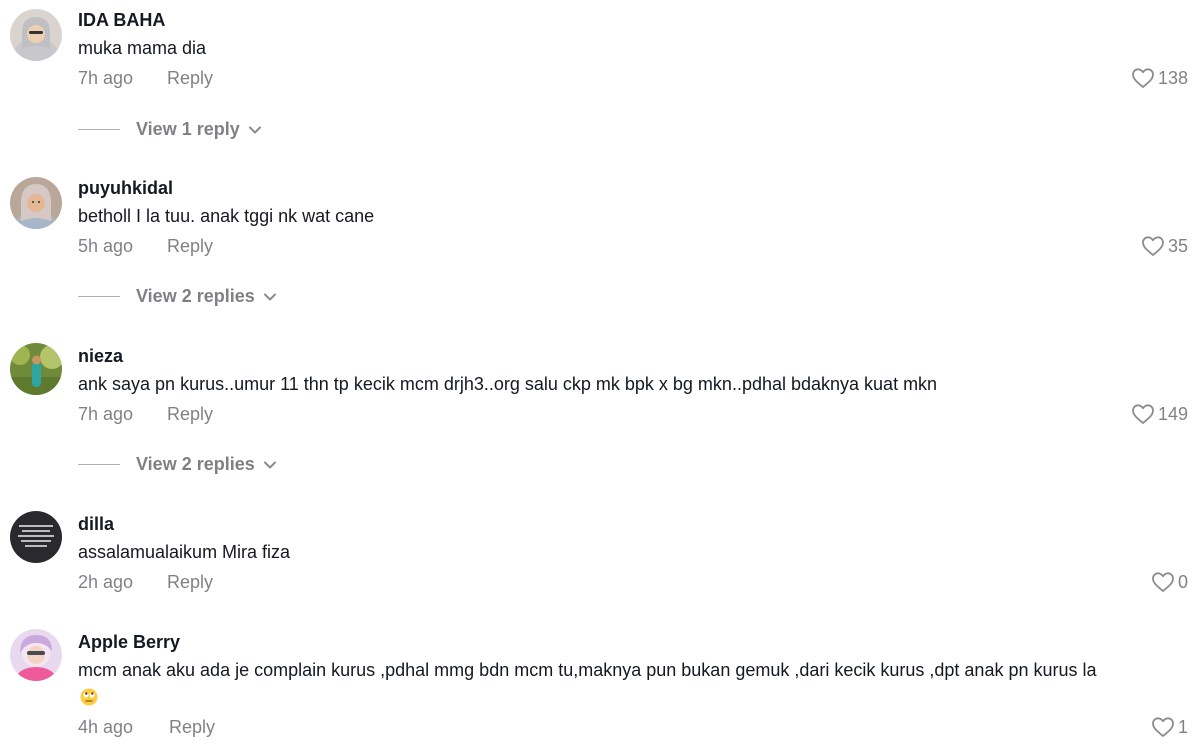 The height and width of the screenshot is (746, 1200). Describe the element at coordinates (142, 48) in the screenshot. I see `comment-text: muka mama dia` at that location.